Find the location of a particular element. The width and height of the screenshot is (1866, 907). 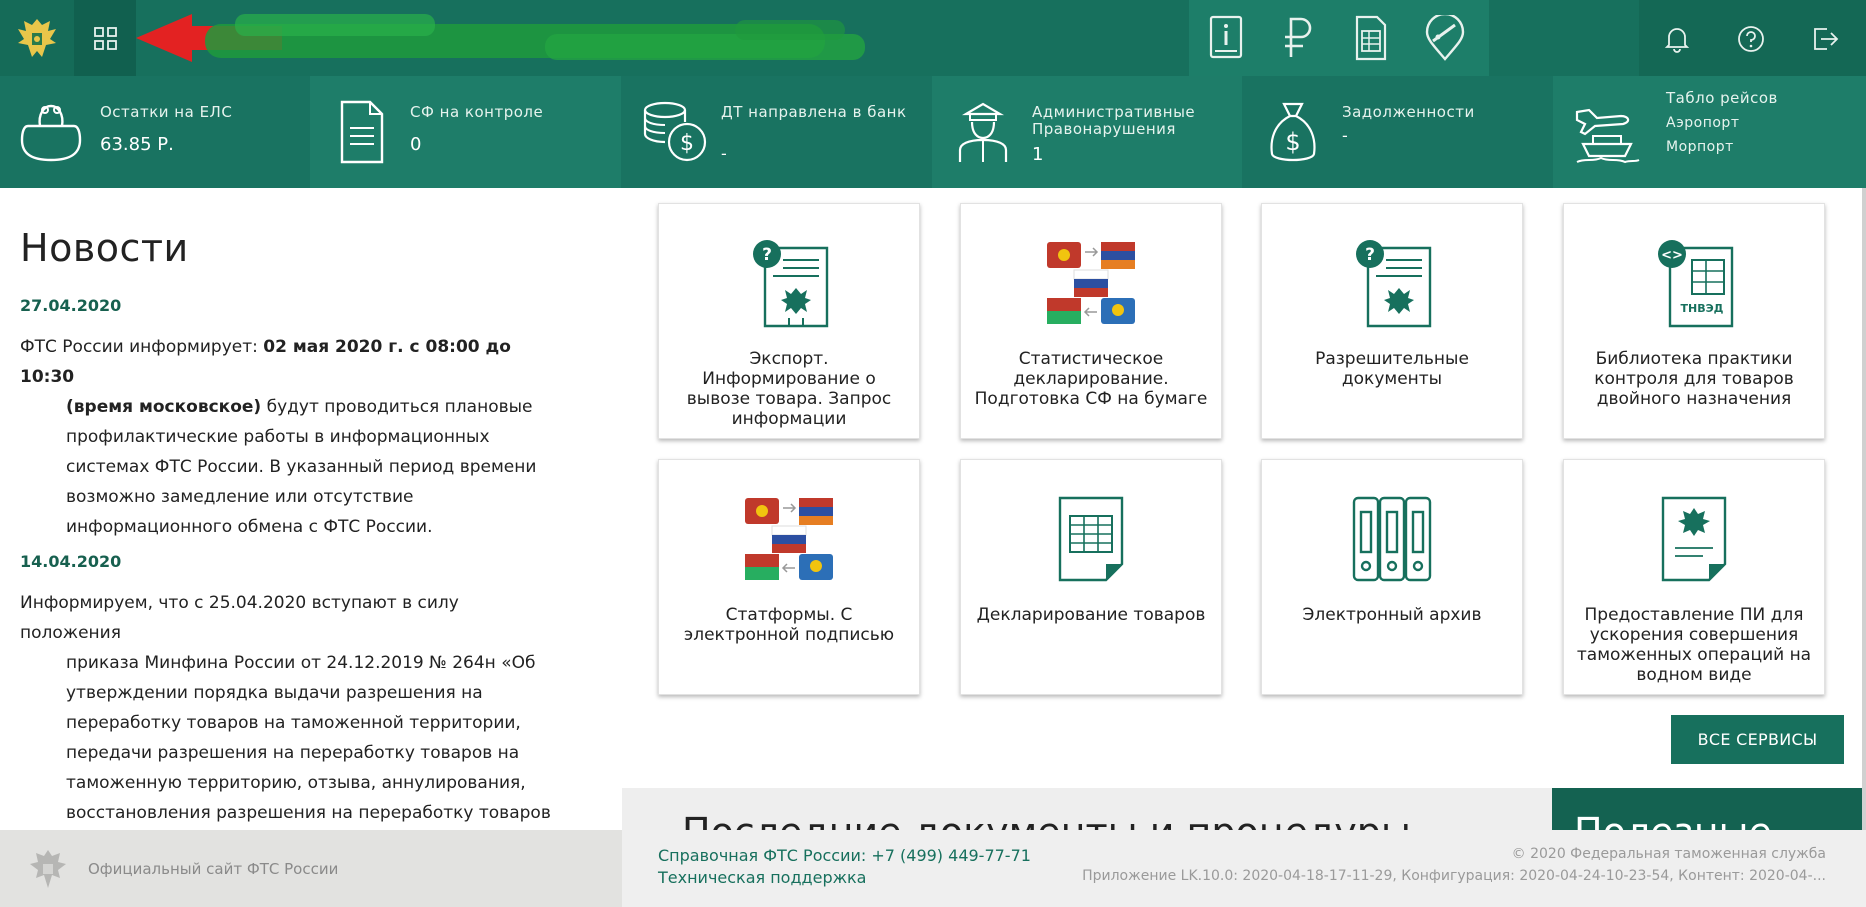

spreadsheet-document-icon is located at coordinates (1371, 38).